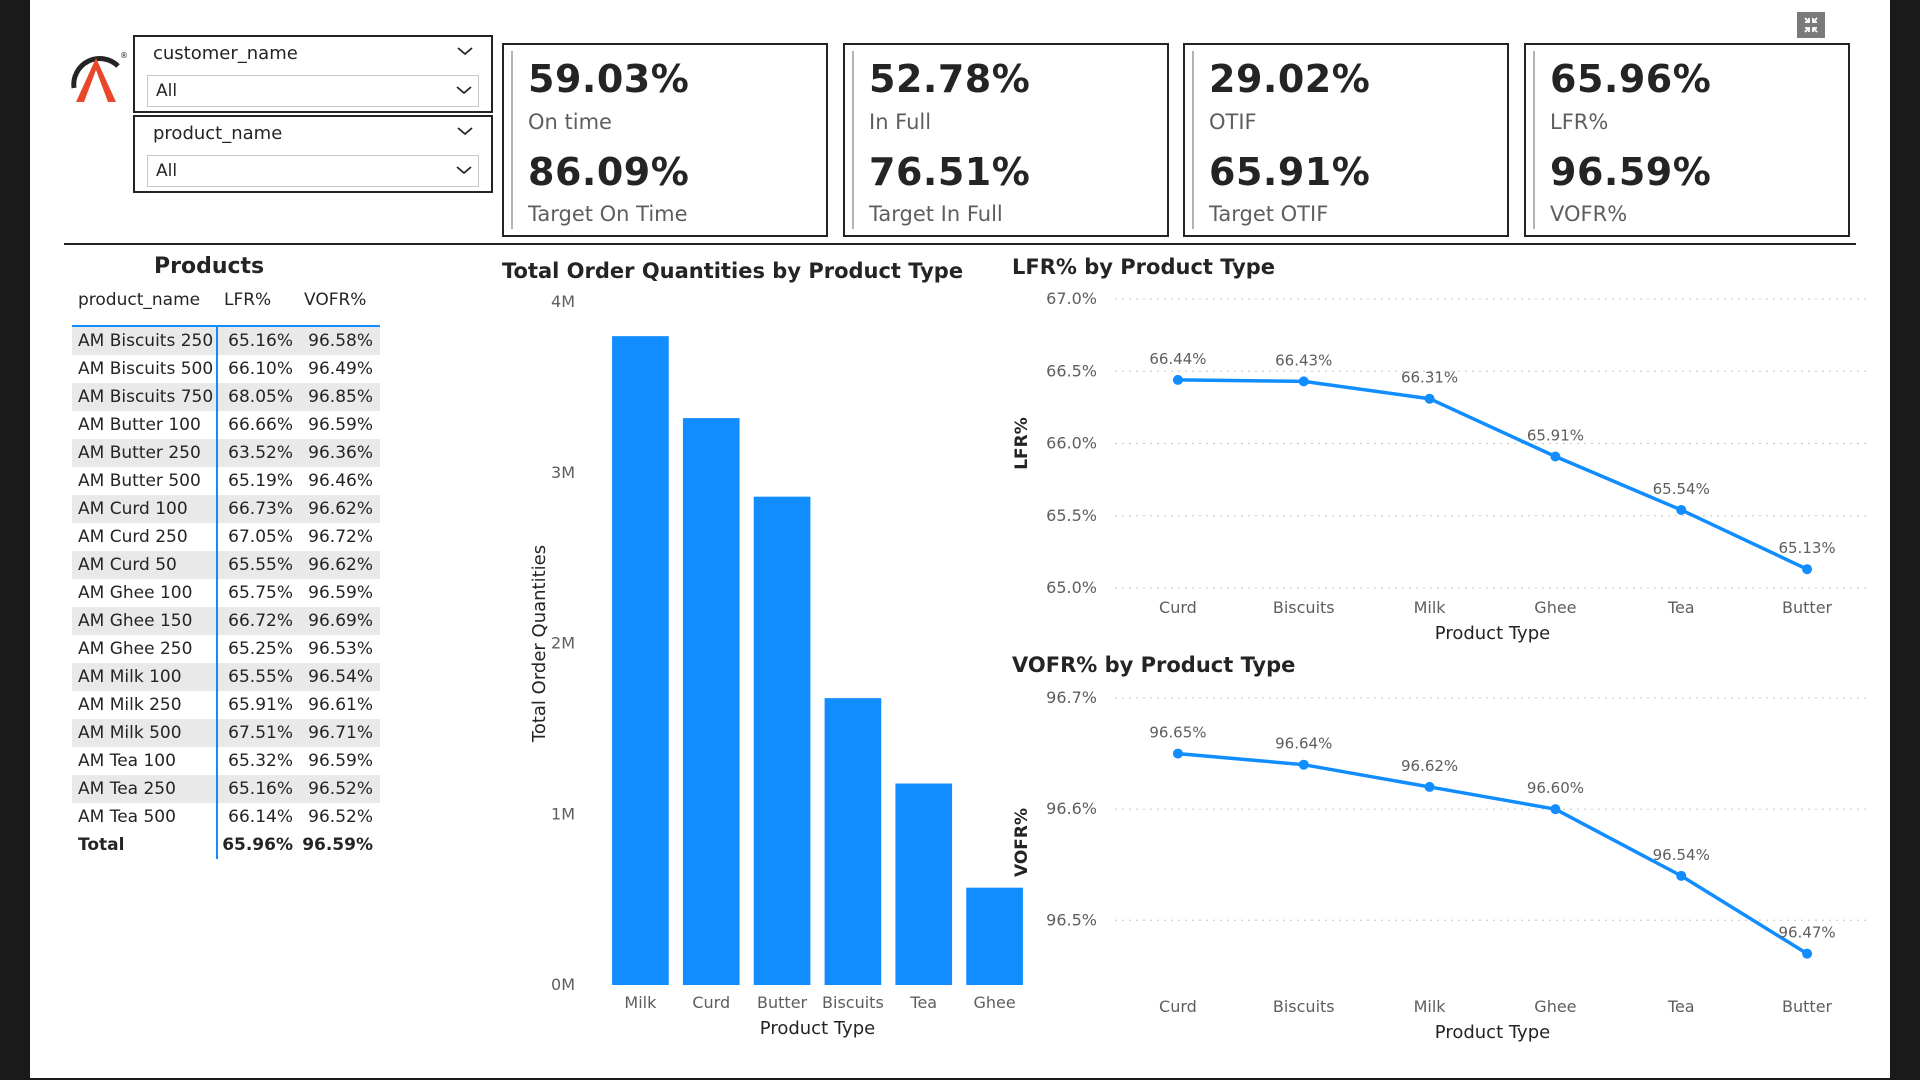  I want to click on data-label: 96.54%, so click(1681, 855).